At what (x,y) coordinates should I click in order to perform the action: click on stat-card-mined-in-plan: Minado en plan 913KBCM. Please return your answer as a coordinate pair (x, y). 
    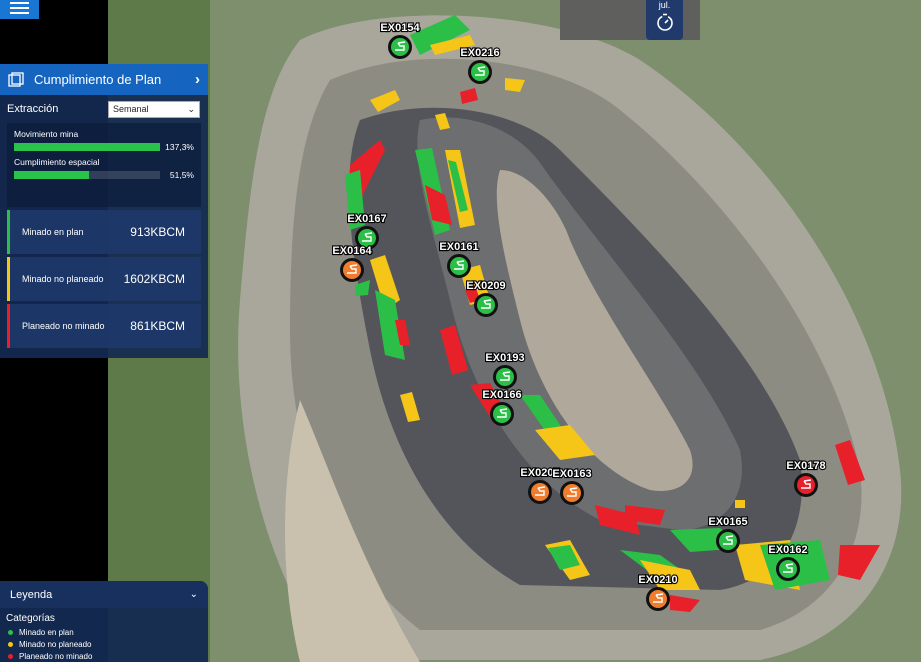
    Looking at the image, I should click on (104, 232).